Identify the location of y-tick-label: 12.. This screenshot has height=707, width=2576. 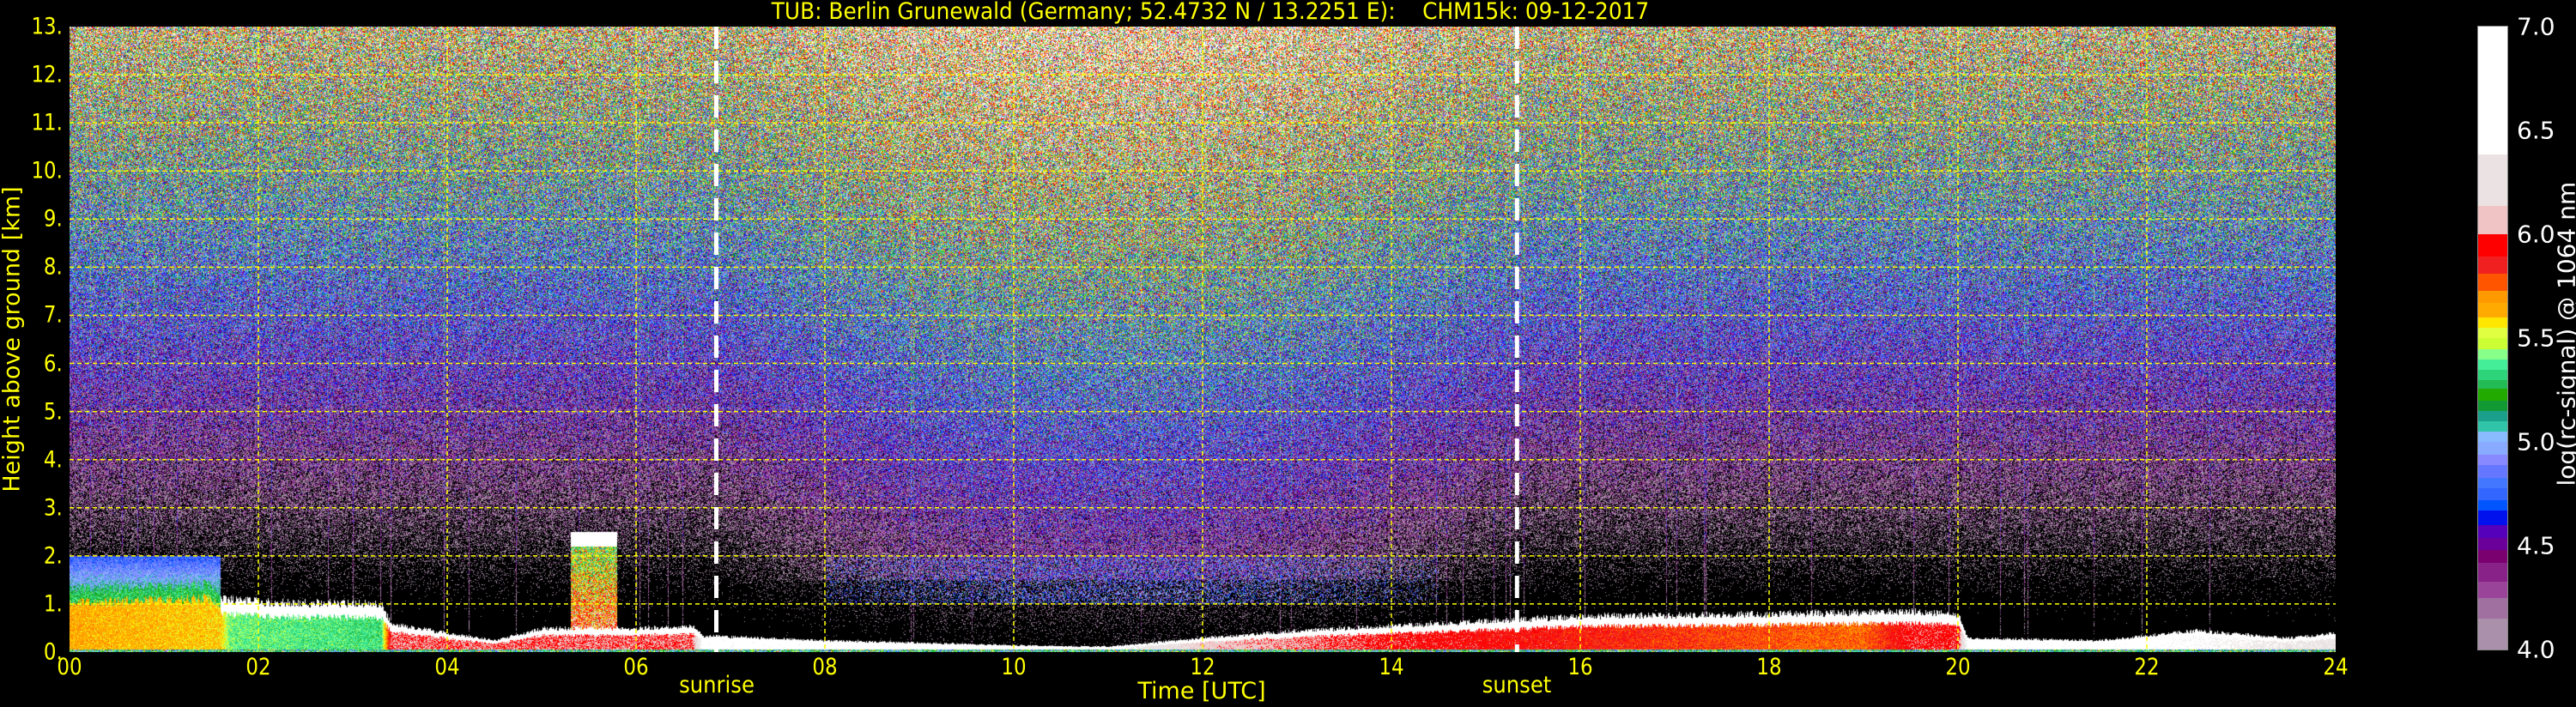
(47, 75).